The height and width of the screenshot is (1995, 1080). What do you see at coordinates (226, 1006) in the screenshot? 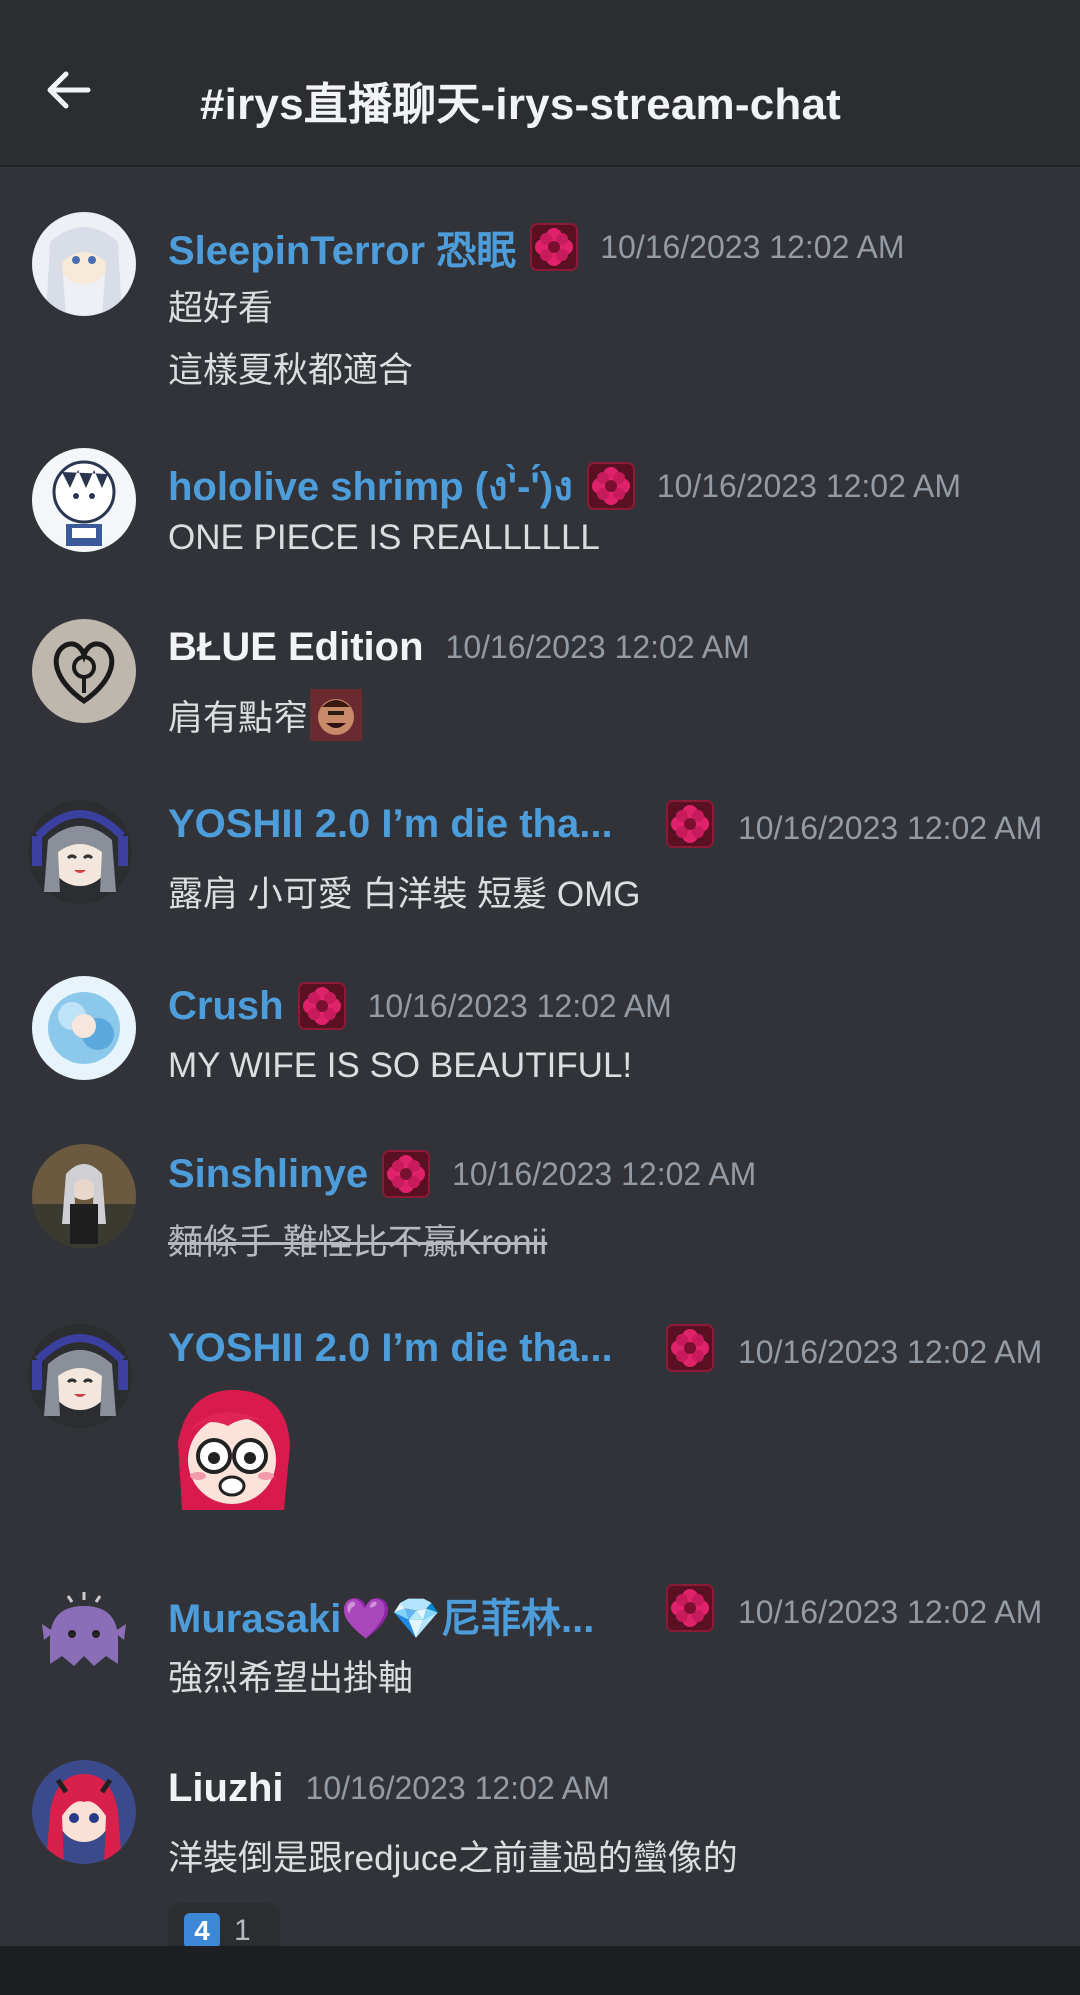
I see `username: Crush` at bounding box center [226, 1006].